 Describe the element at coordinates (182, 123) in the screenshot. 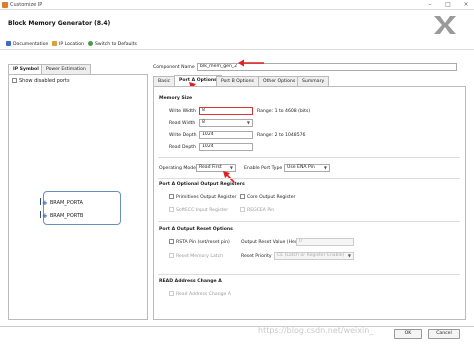

I see `read-width-label: Read Width` at that location.